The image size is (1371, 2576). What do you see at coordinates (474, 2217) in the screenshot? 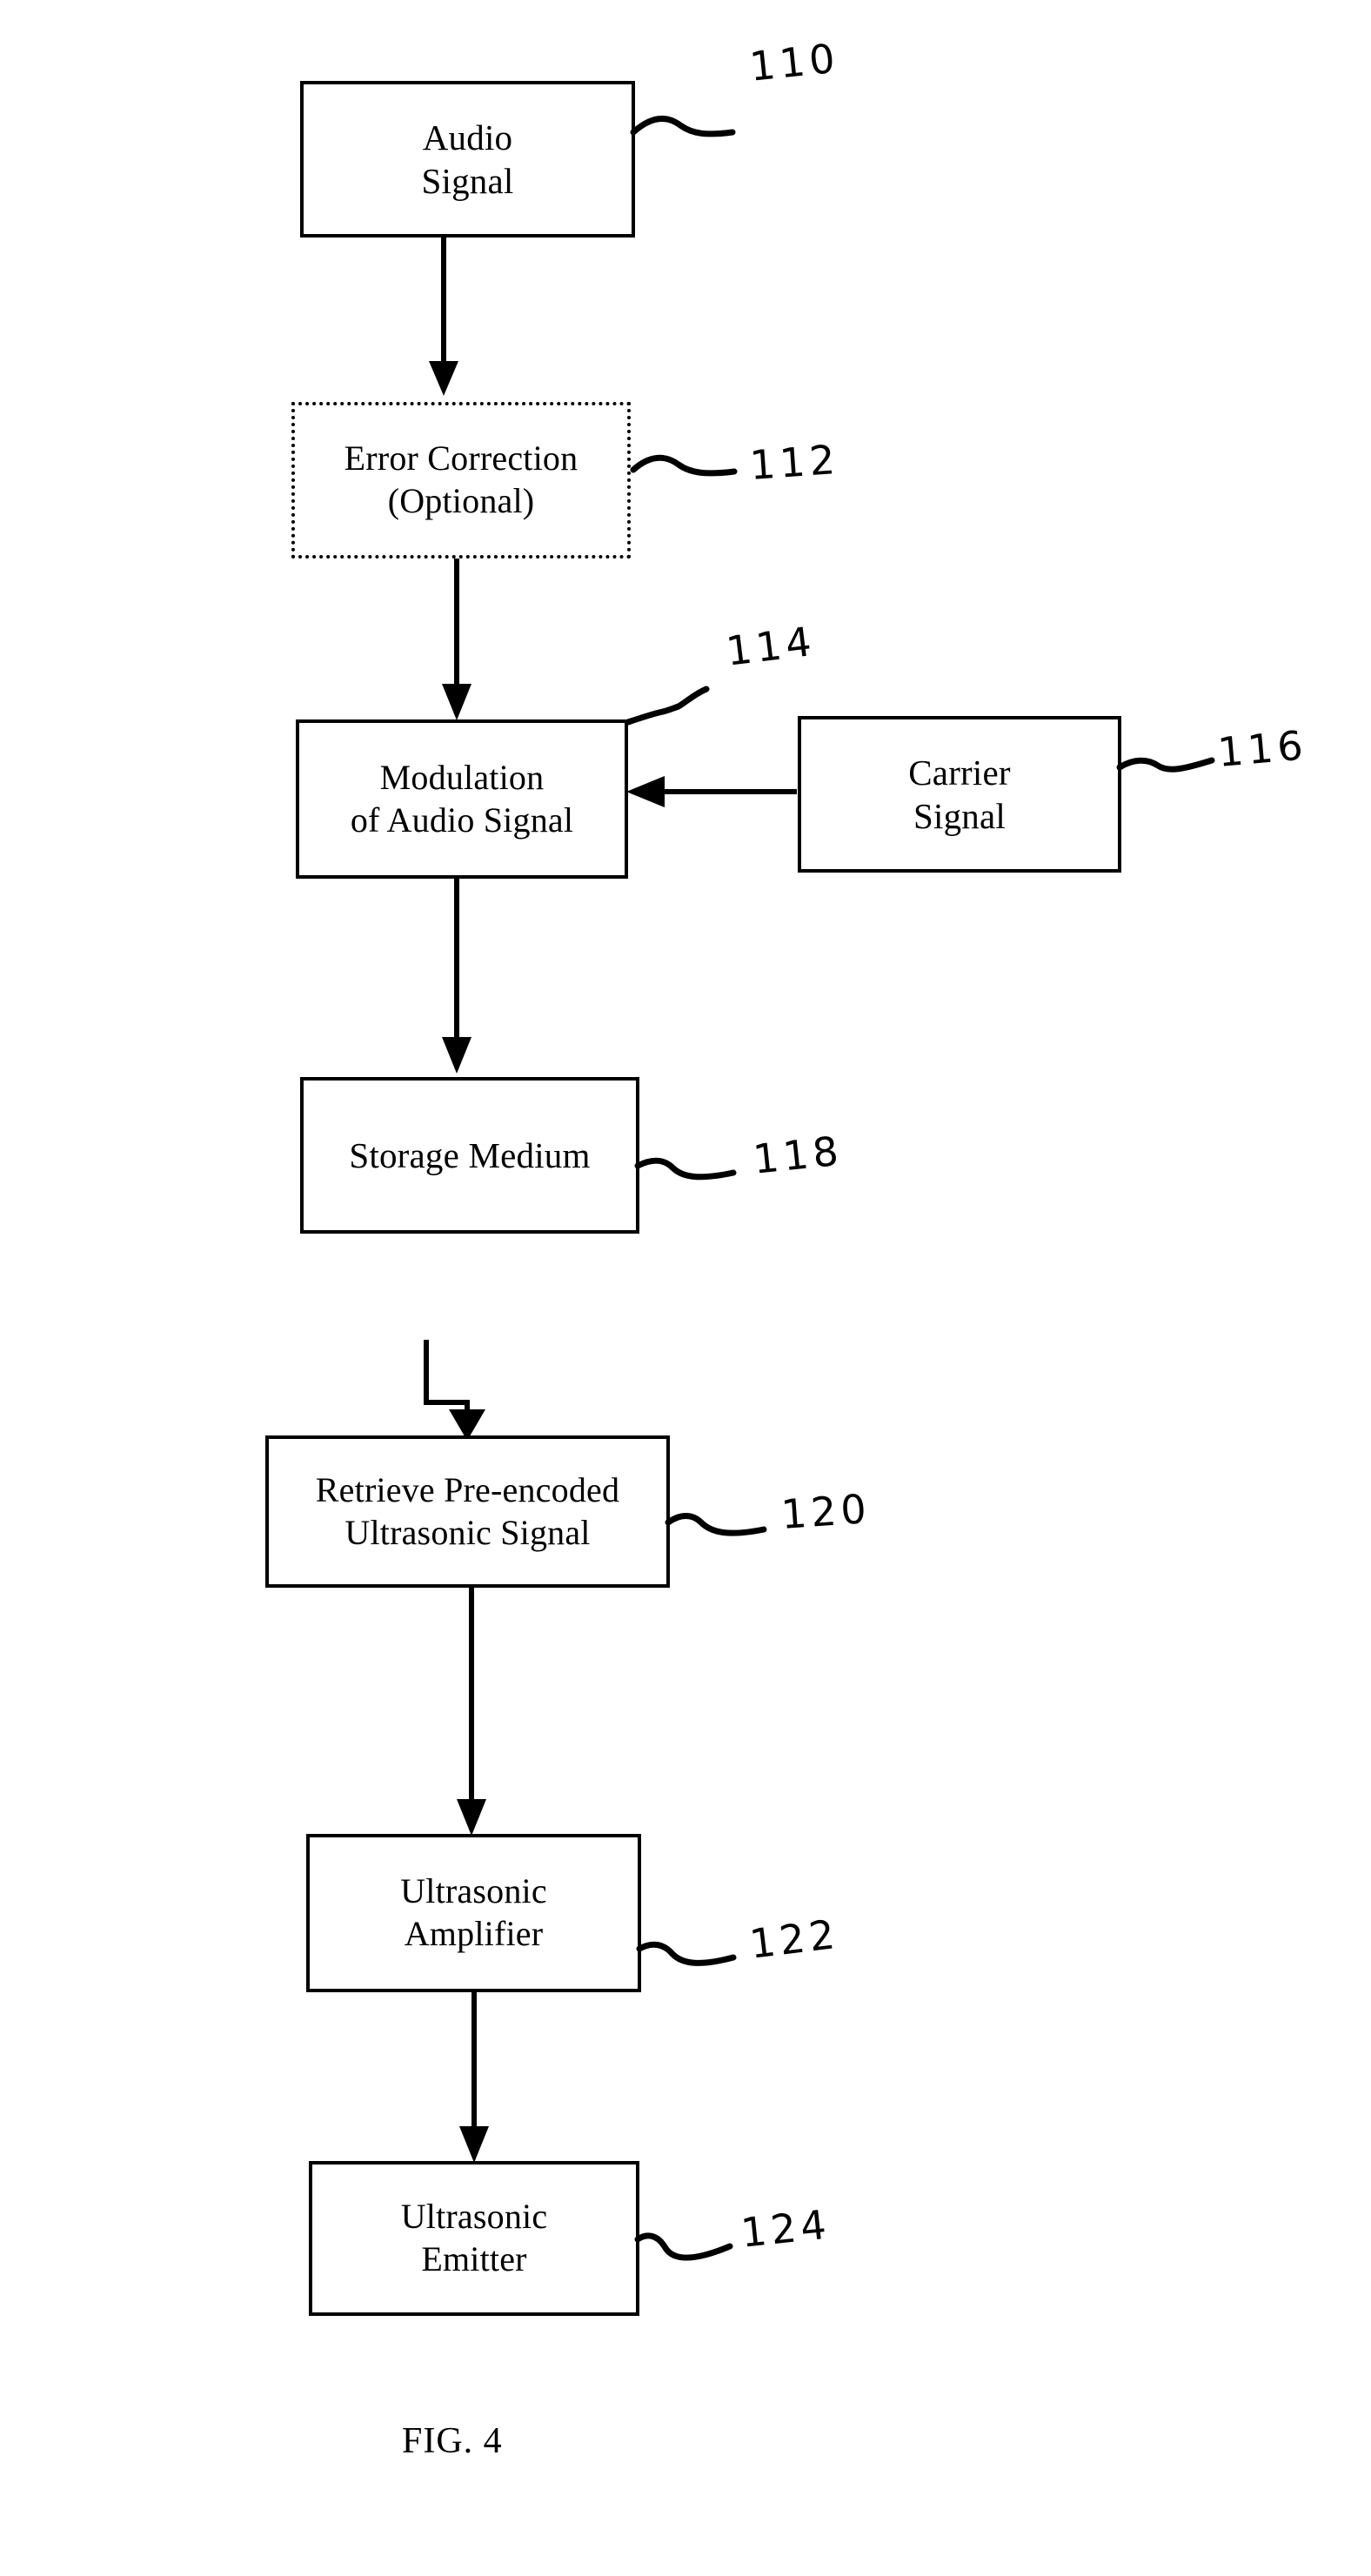
I see `node-ultrasonic-emitter-line-0: Ultrasonic` at bounding box center [474, 2217].